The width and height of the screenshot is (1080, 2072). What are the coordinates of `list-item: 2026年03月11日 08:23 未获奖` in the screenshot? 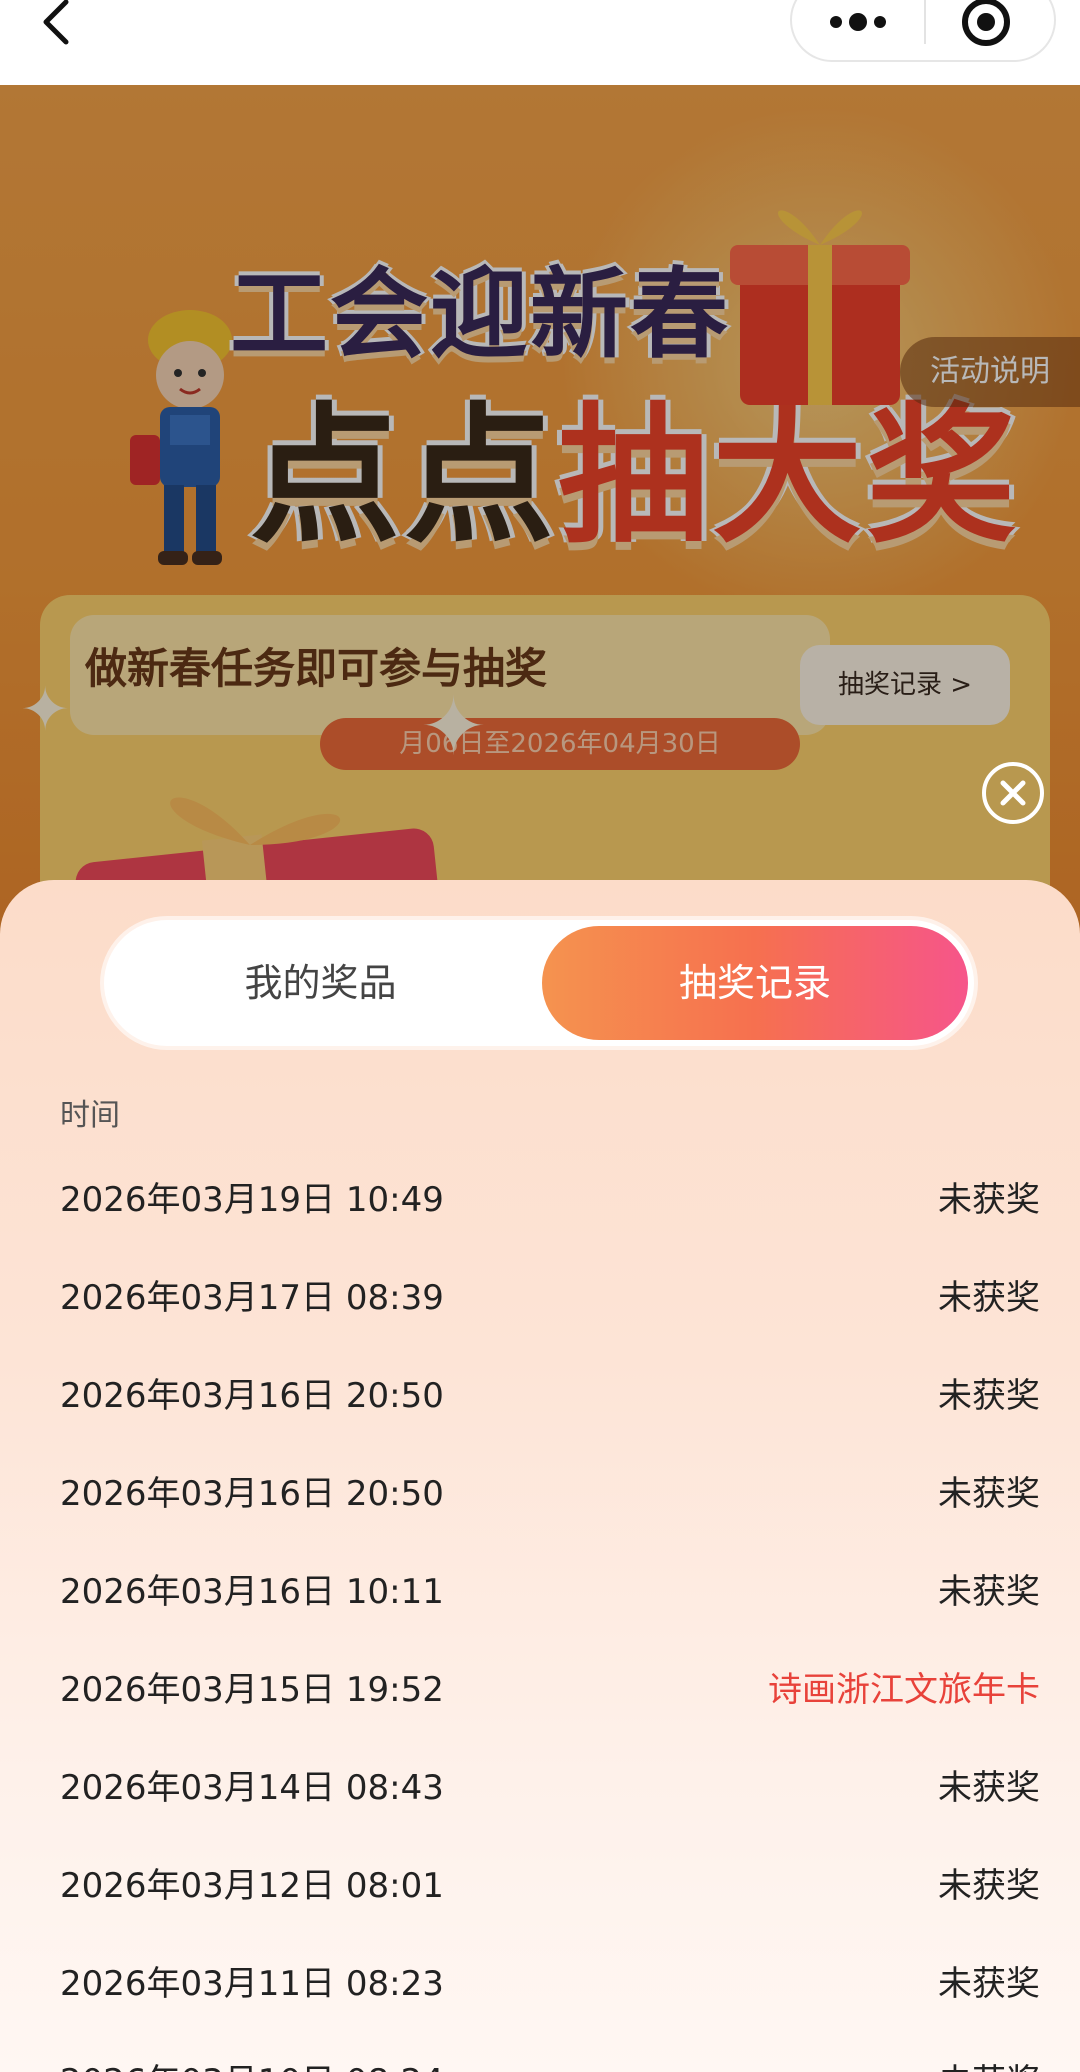 It's located at (540, 1981).